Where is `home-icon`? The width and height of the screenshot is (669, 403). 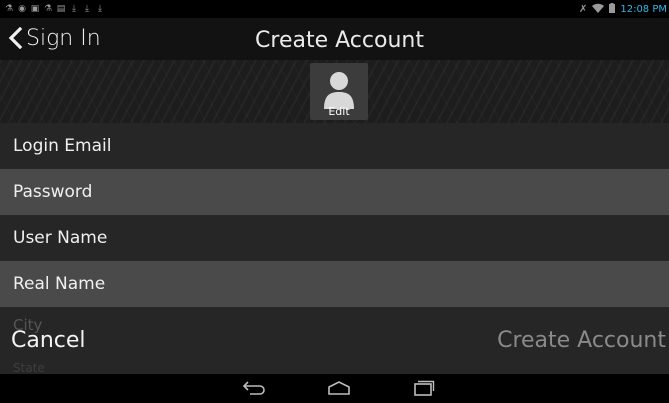 home-icon is located at coordinates (339, 388).